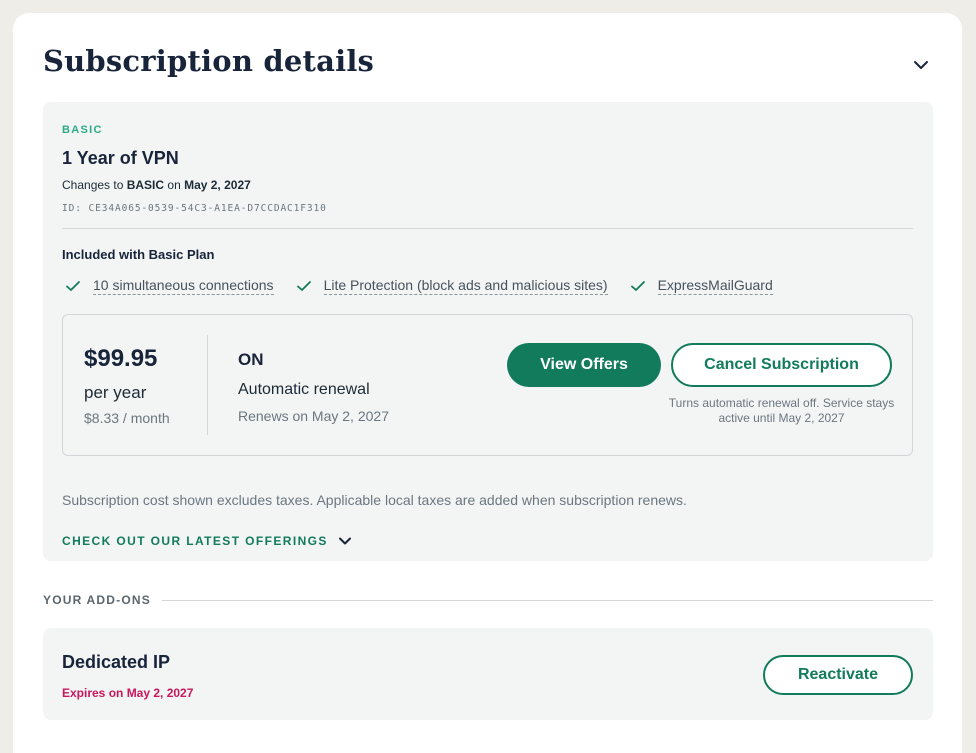 The image size is (976, 753). I want to click on changes-prefix: Changes to, so click(94, 185).